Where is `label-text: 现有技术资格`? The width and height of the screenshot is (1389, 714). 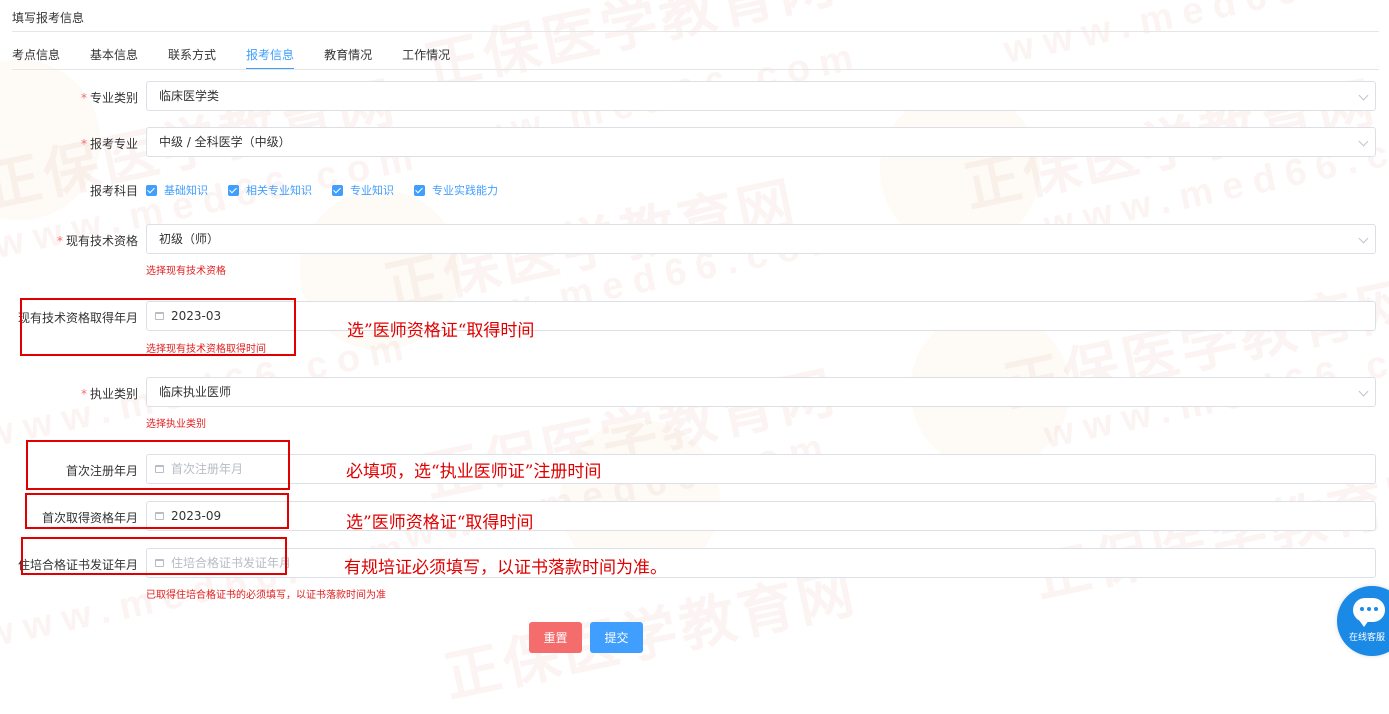 label-text: 现有技术资格 is located at coordinates (101, 241).